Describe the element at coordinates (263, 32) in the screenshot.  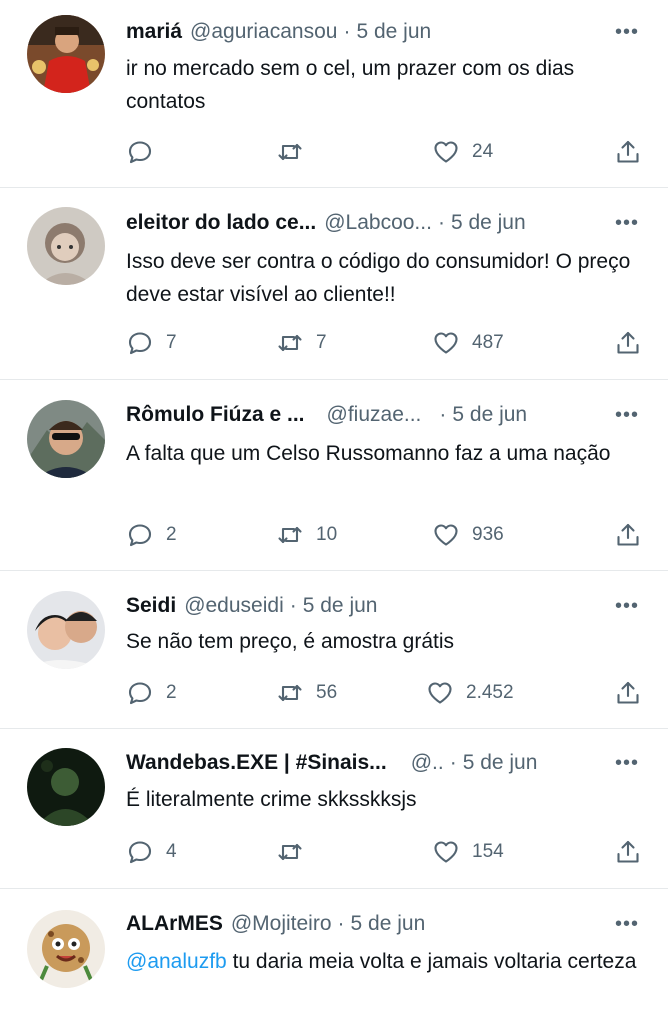
I see `username: @aguriacansou` at that location.